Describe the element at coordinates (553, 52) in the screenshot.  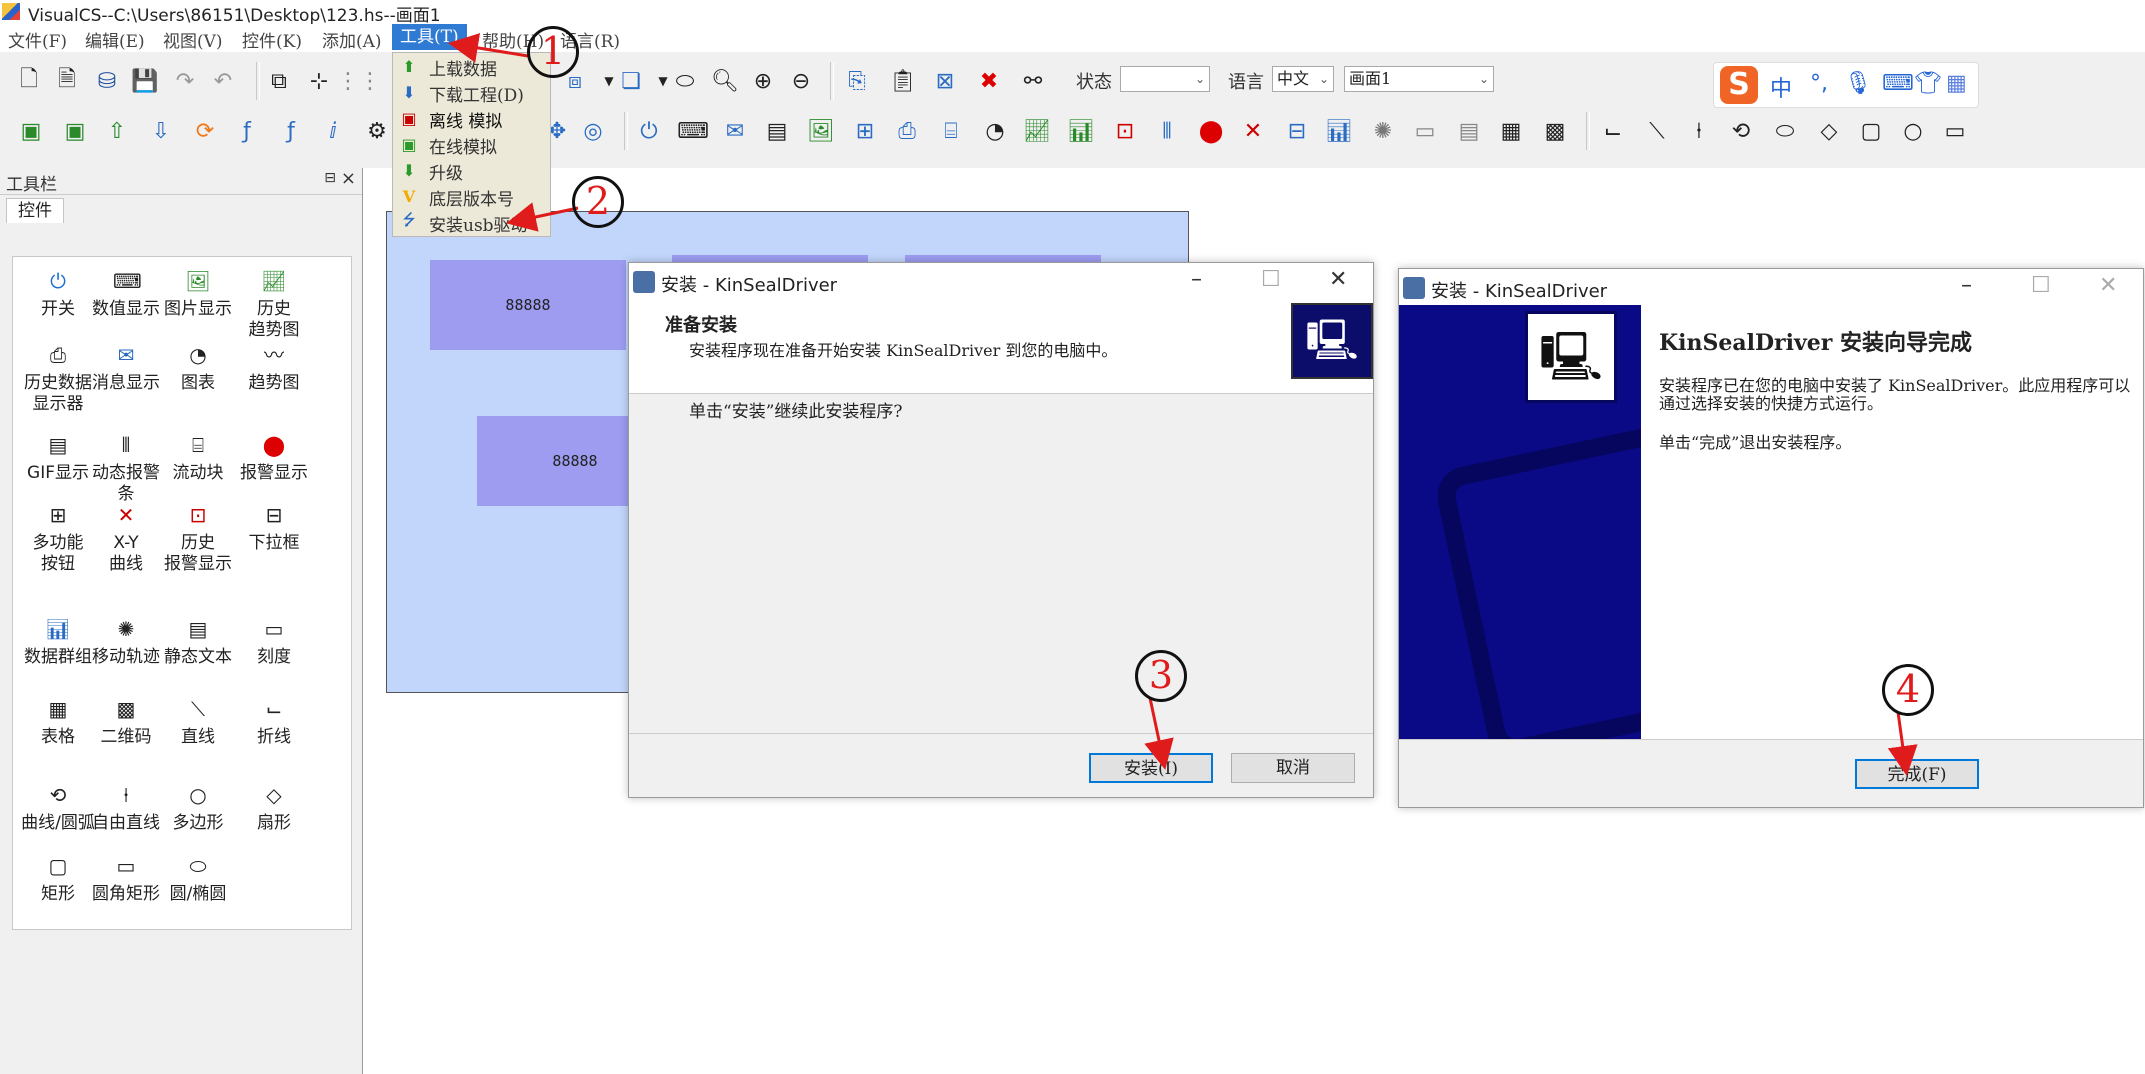
I see `annotation-1: 1` at that location.